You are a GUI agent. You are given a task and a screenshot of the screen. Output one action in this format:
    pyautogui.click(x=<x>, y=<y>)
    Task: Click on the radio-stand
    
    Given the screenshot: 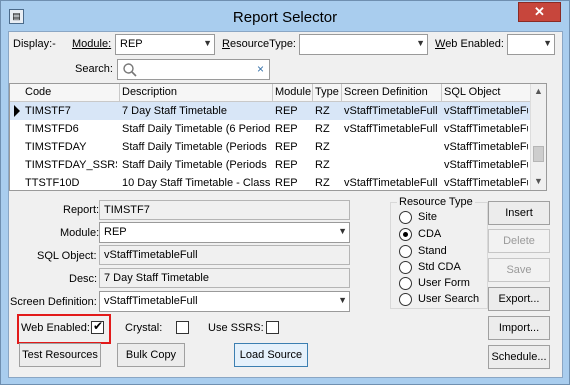 What is the action you would take?
    pyautogui.click(x=405, y=251)
    